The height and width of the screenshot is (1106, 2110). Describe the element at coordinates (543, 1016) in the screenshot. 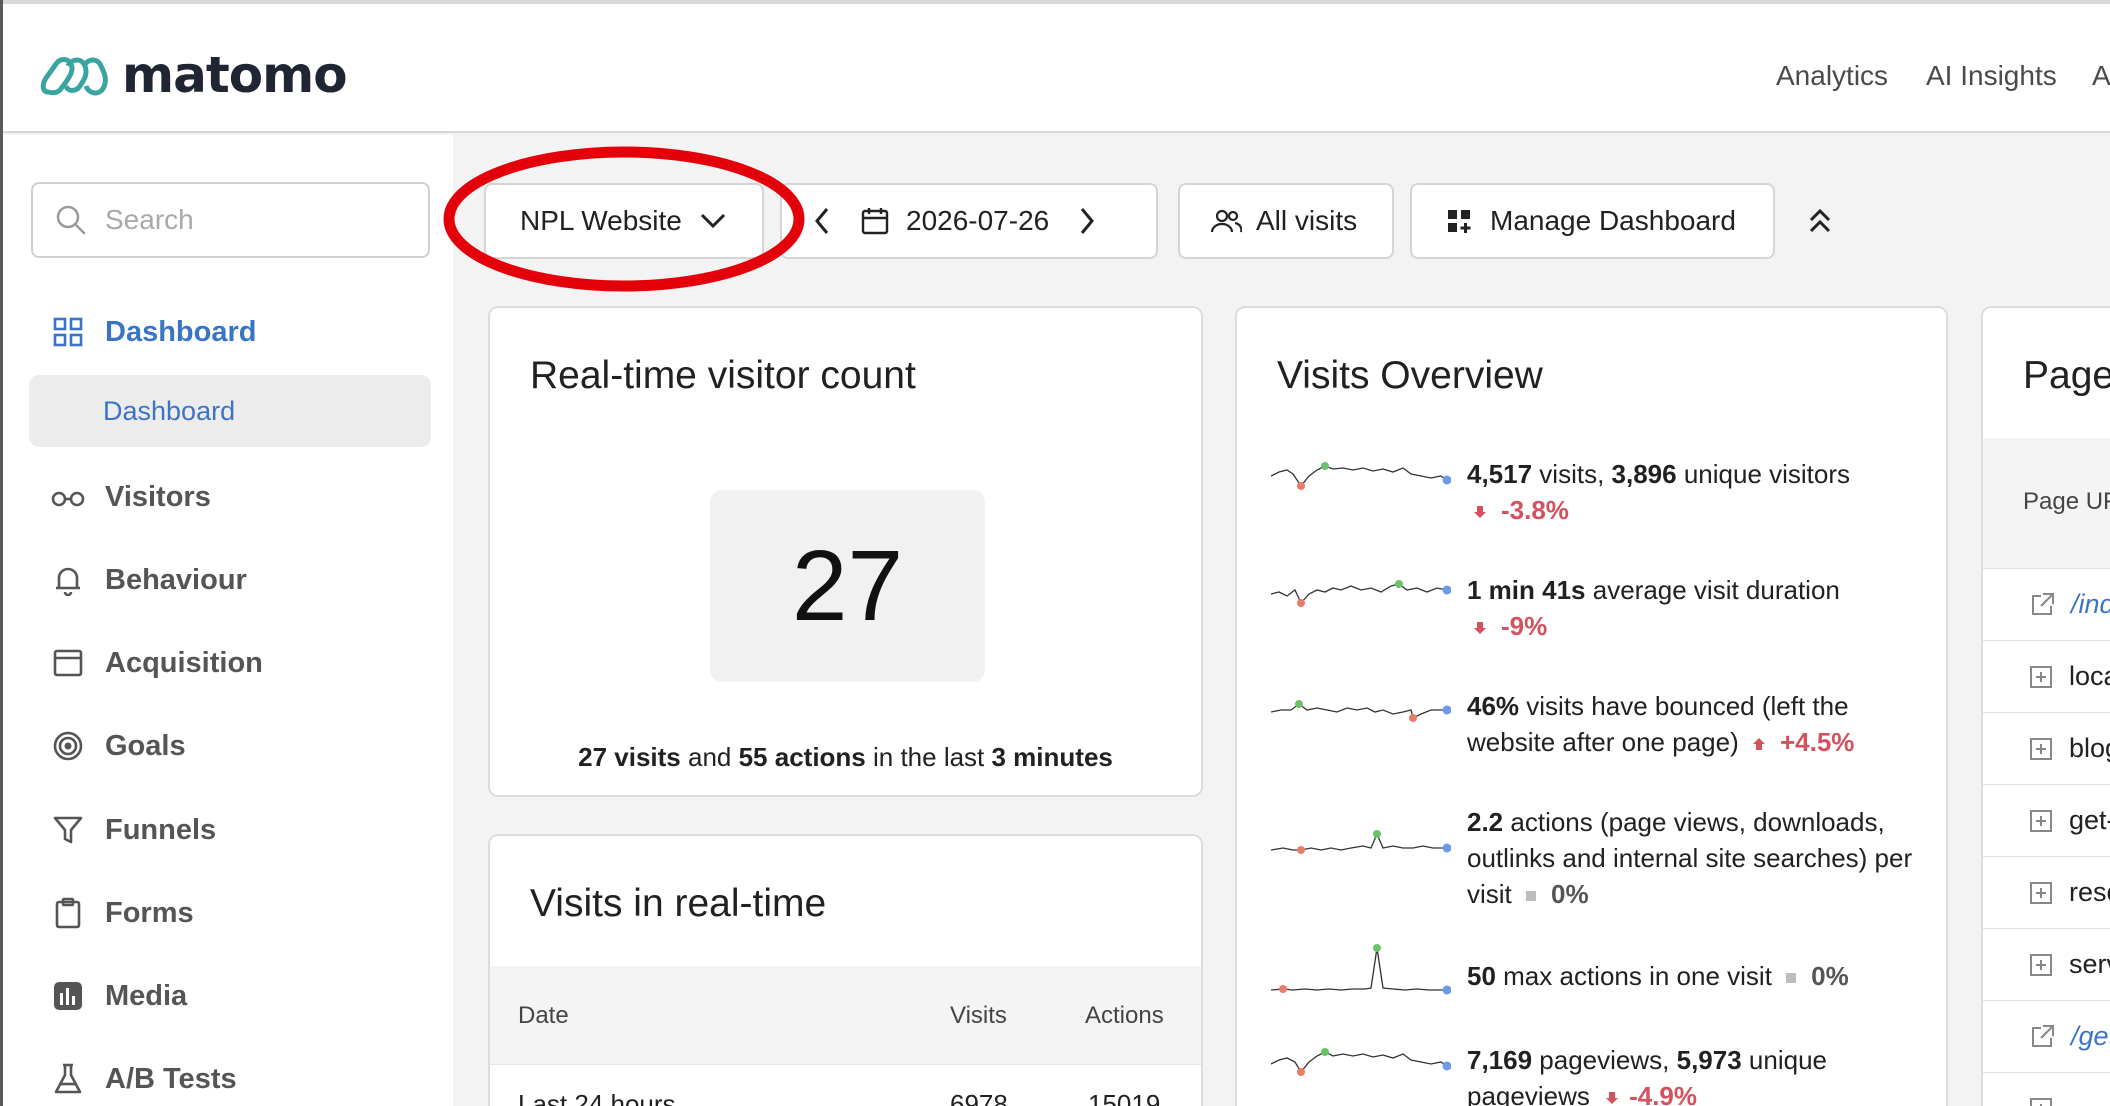

I see `column-header-date: Date` at that location.